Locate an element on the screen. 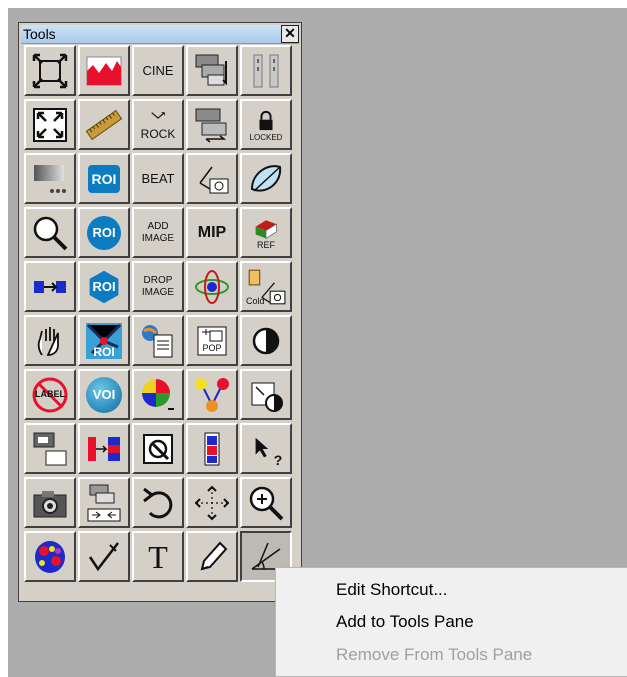 Image resolution: width=627 pixels, height=677 pixels. beat-button-icon: BEAT is located at coordinates (158, 178).